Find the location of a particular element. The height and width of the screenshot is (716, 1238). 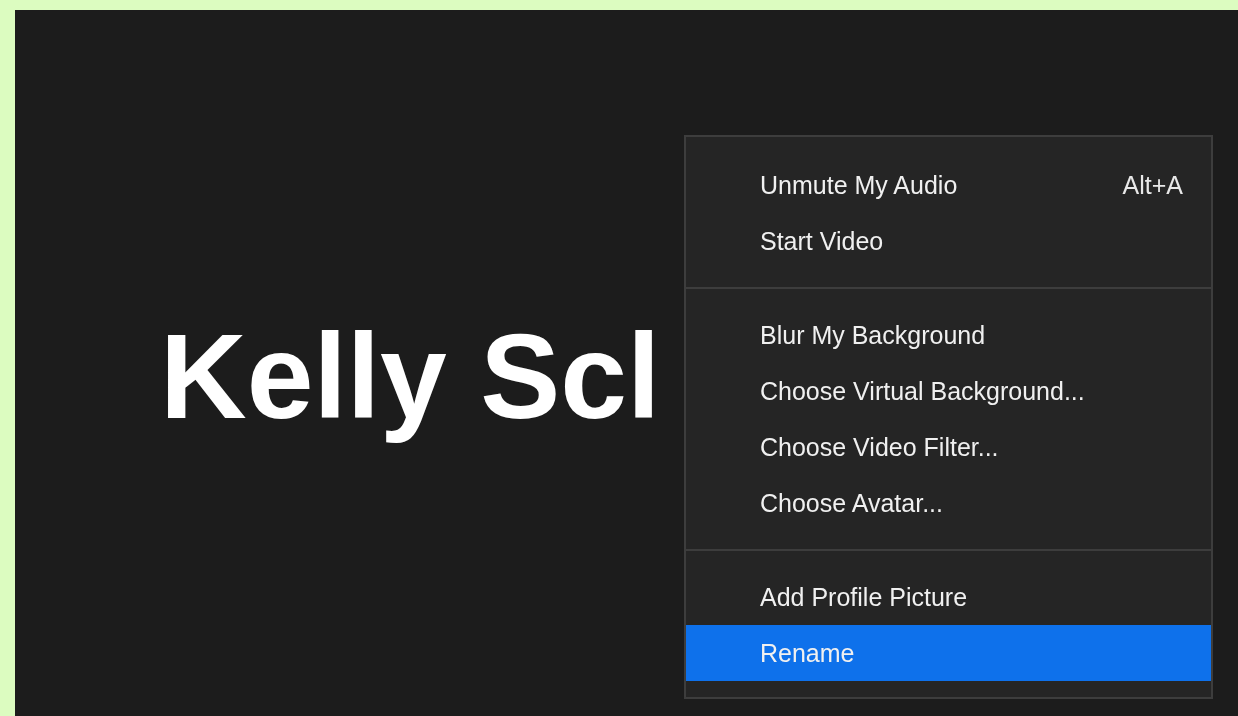

menu-item: Blur My Background is located at coordinates (948, 335).